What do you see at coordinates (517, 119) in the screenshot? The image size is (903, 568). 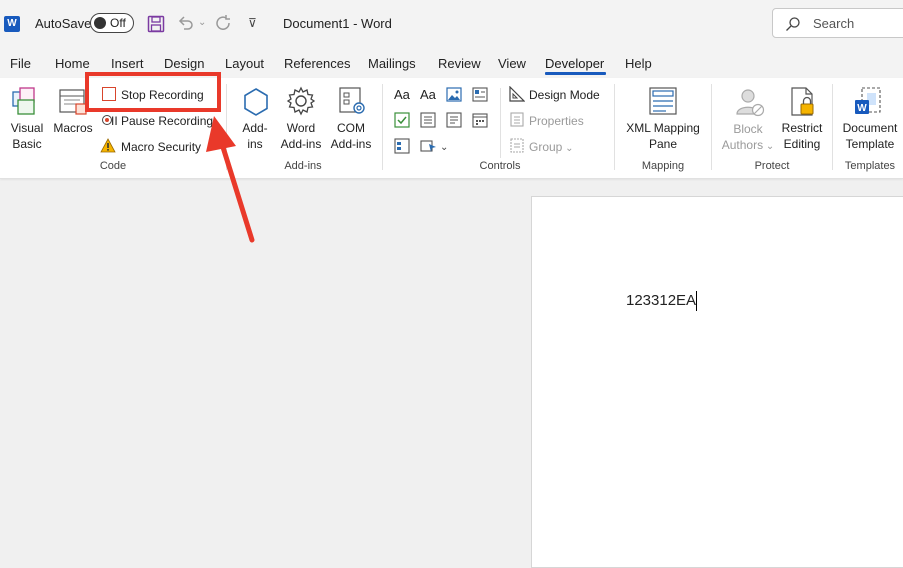 I see `properties-icon` at bounding box center [517, 119].